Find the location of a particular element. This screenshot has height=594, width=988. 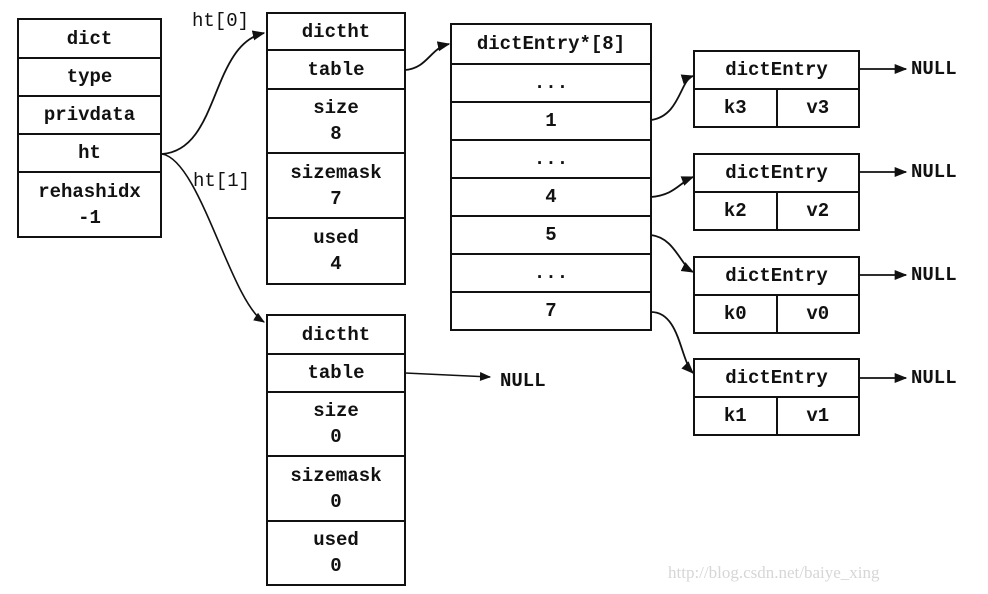

ht1-size: size 0 is located at coordinates (336, 425).